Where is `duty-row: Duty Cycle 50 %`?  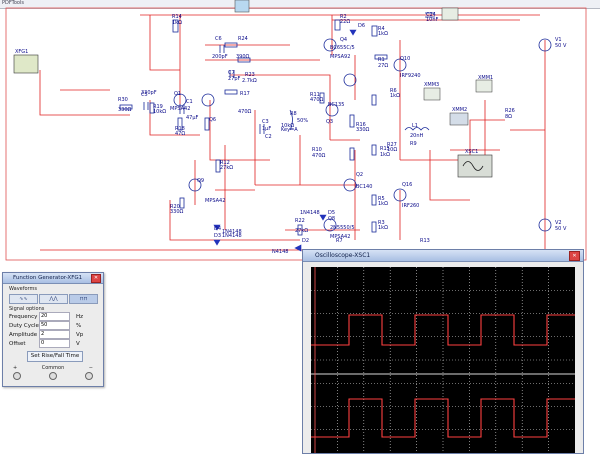 duty-row: Duty Cycle 50 % is located at coordinates (56, 325).